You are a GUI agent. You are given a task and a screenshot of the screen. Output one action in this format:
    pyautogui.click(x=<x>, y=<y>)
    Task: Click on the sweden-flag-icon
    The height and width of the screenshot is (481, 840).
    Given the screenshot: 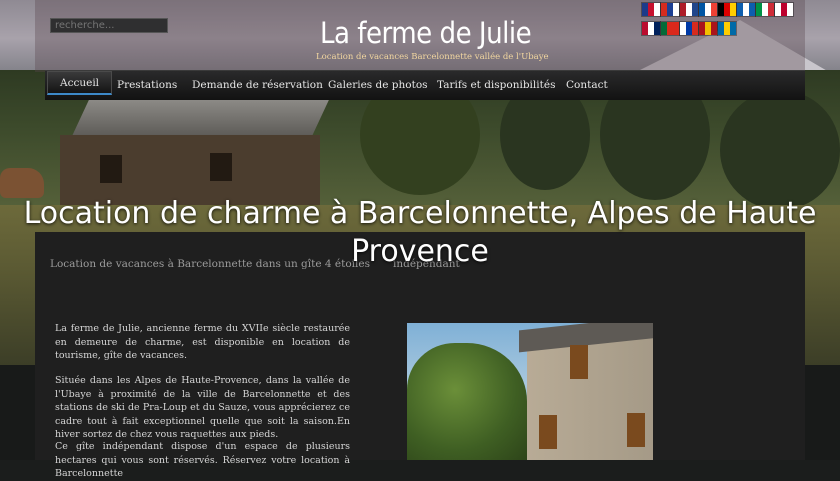 What is the action you would take?
    pyautogui.click(x=727, y=28)
    